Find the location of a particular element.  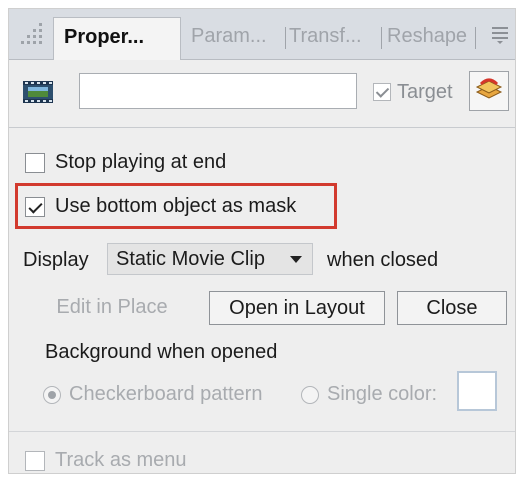

target-label: Target is located at coordinates (425, 91).